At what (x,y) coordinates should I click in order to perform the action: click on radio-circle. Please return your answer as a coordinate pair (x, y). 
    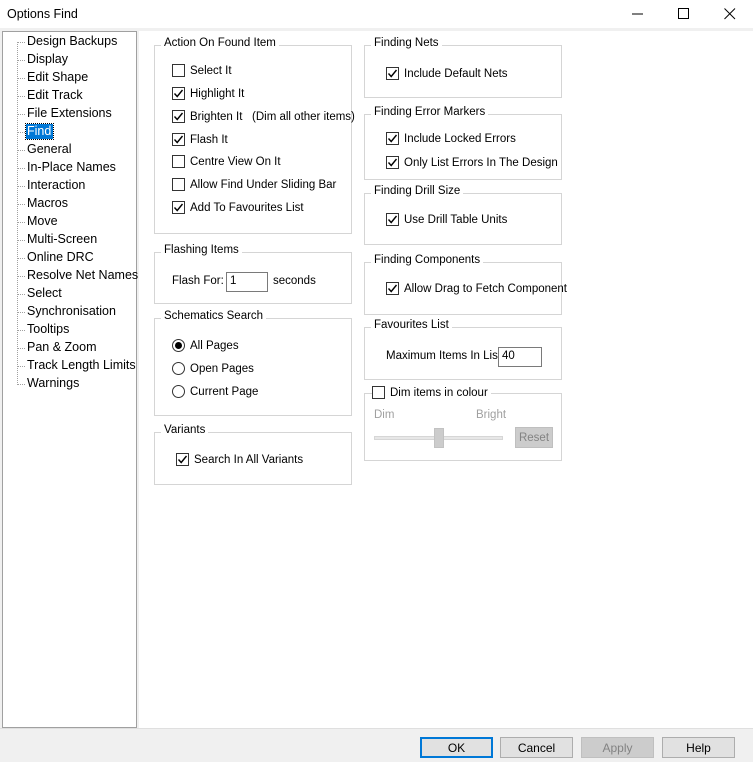
    Looking at the image, I should click on (178, 368).